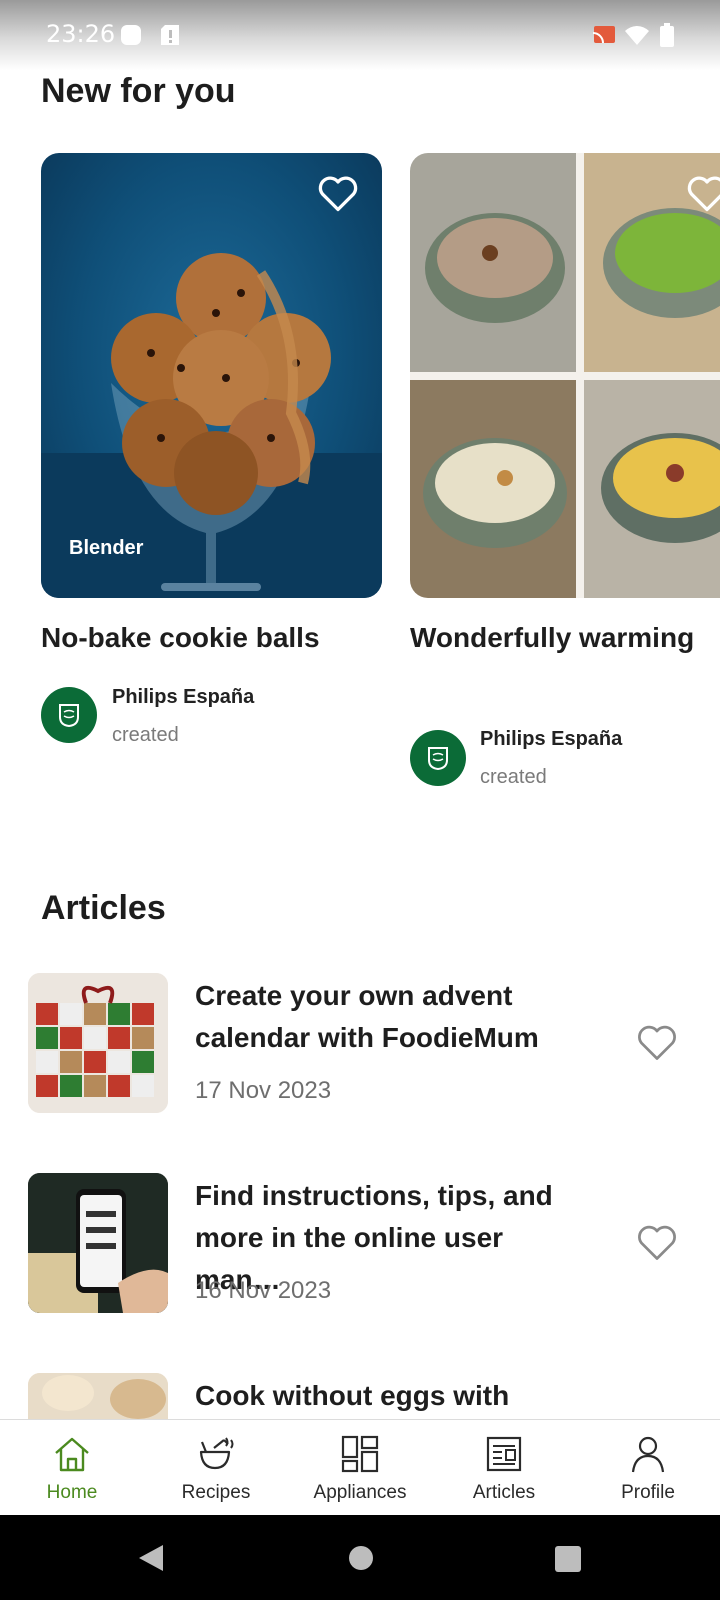 This screenshot has width=720, height=1600. What do you see at coordinates (263, 1290) in the screenshot?
I see `article-date: 16 Nov 2023` at bounding box center [263, 1290].